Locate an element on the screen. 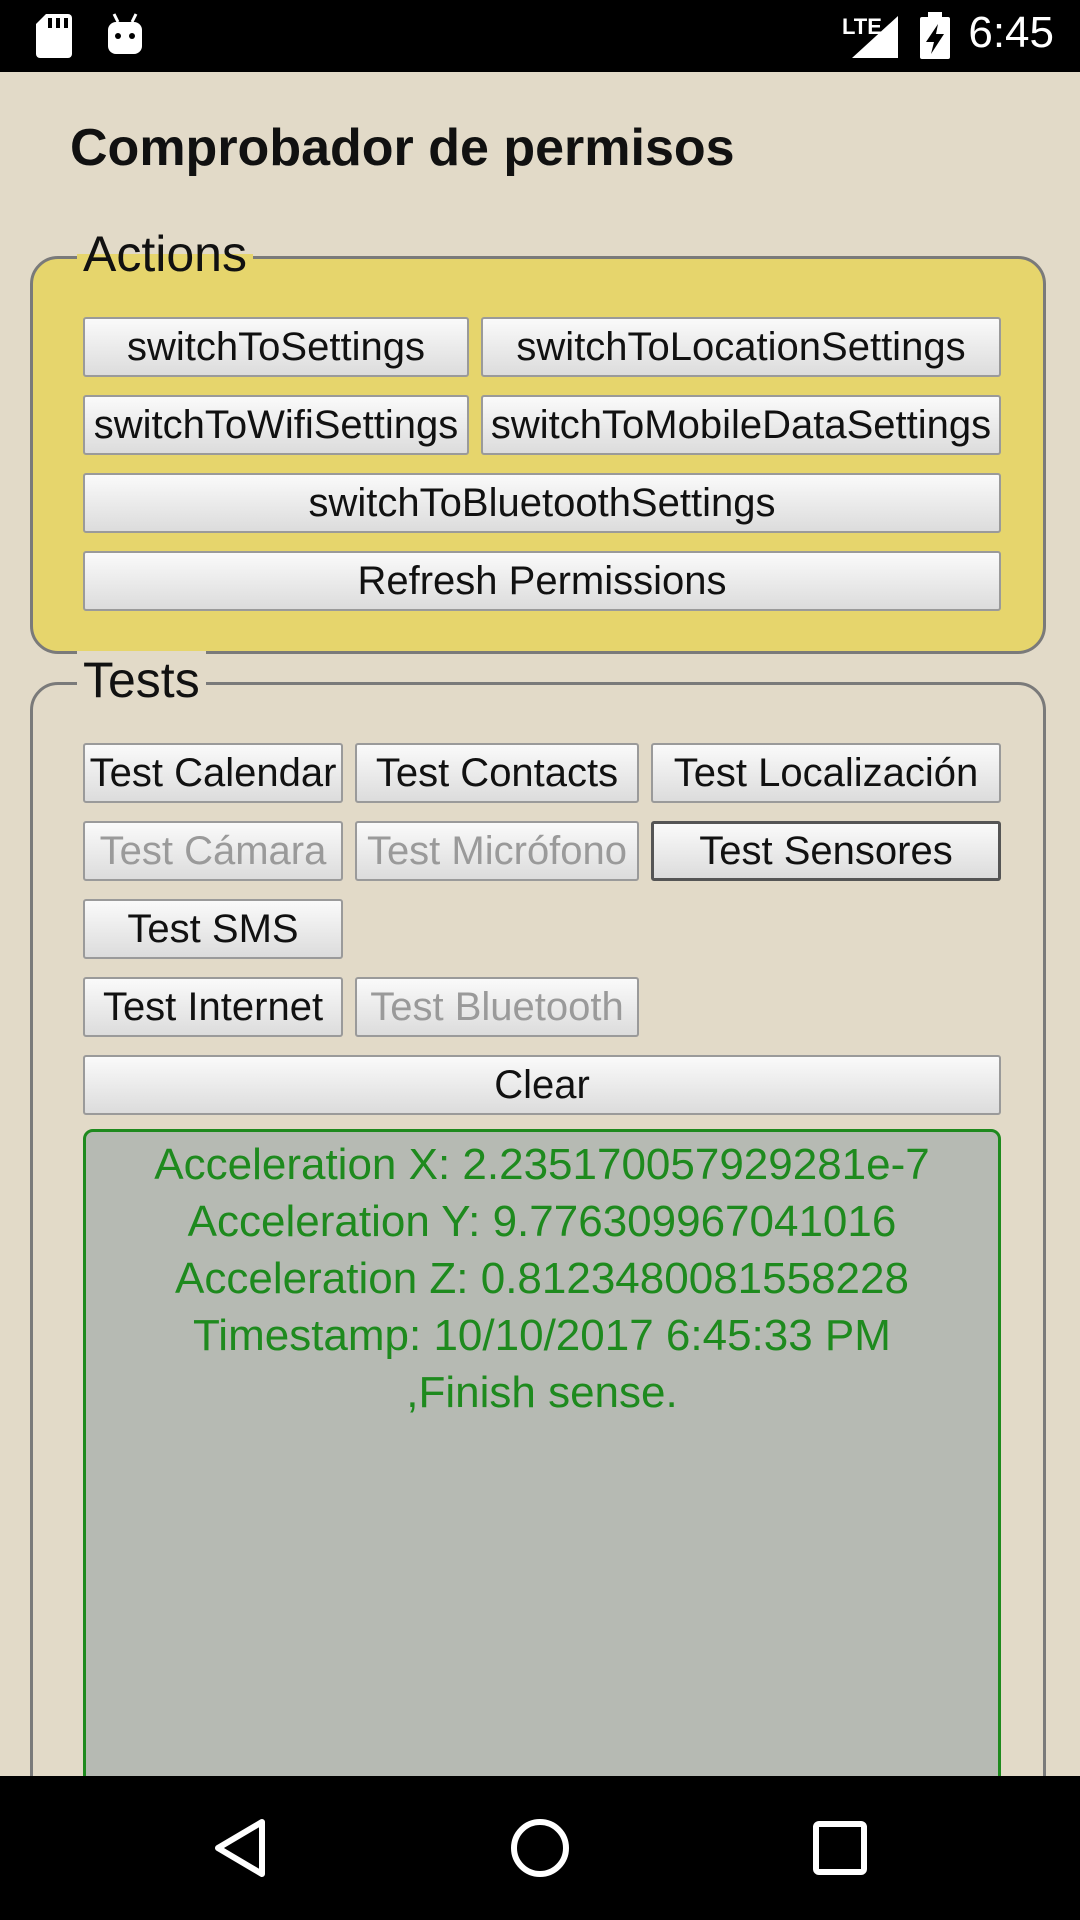 This screenshot has height=1920, width=1080. test-sensors-button: Test Sensores is located at coordinates (826, 851).